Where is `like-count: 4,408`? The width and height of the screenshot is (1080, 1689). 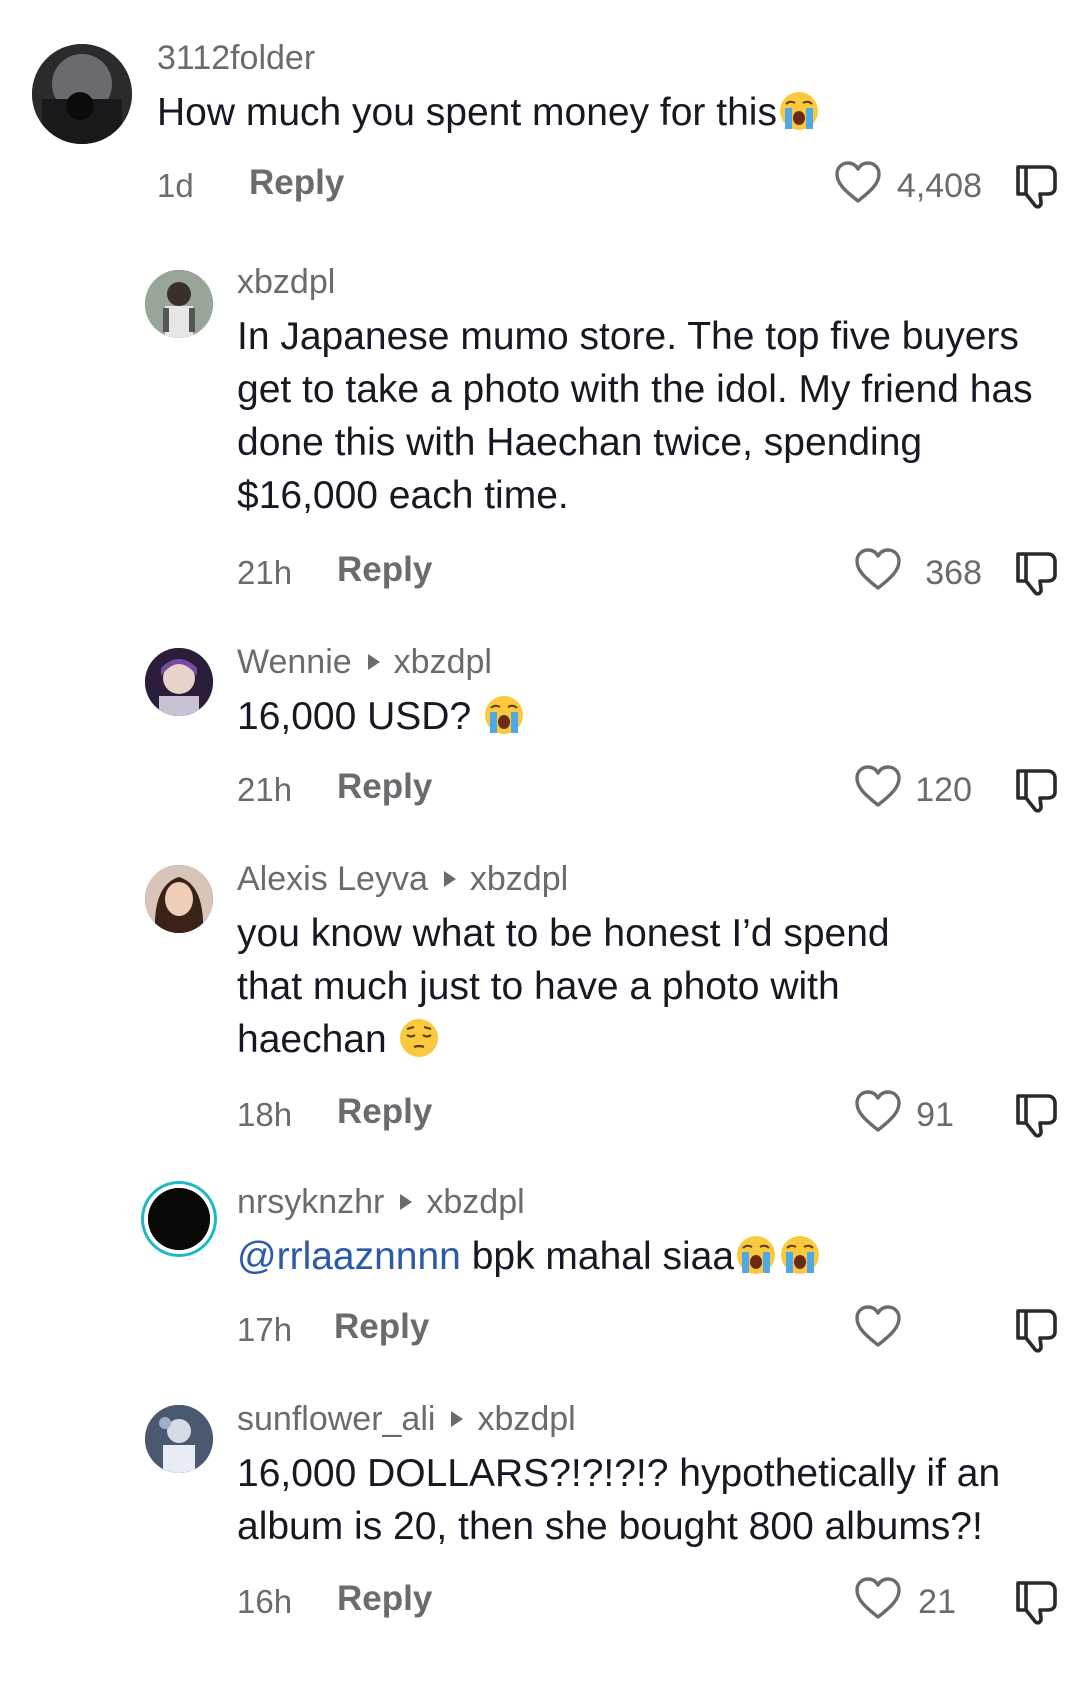
like-count: 4,408 is located at coordinates (939, 186).